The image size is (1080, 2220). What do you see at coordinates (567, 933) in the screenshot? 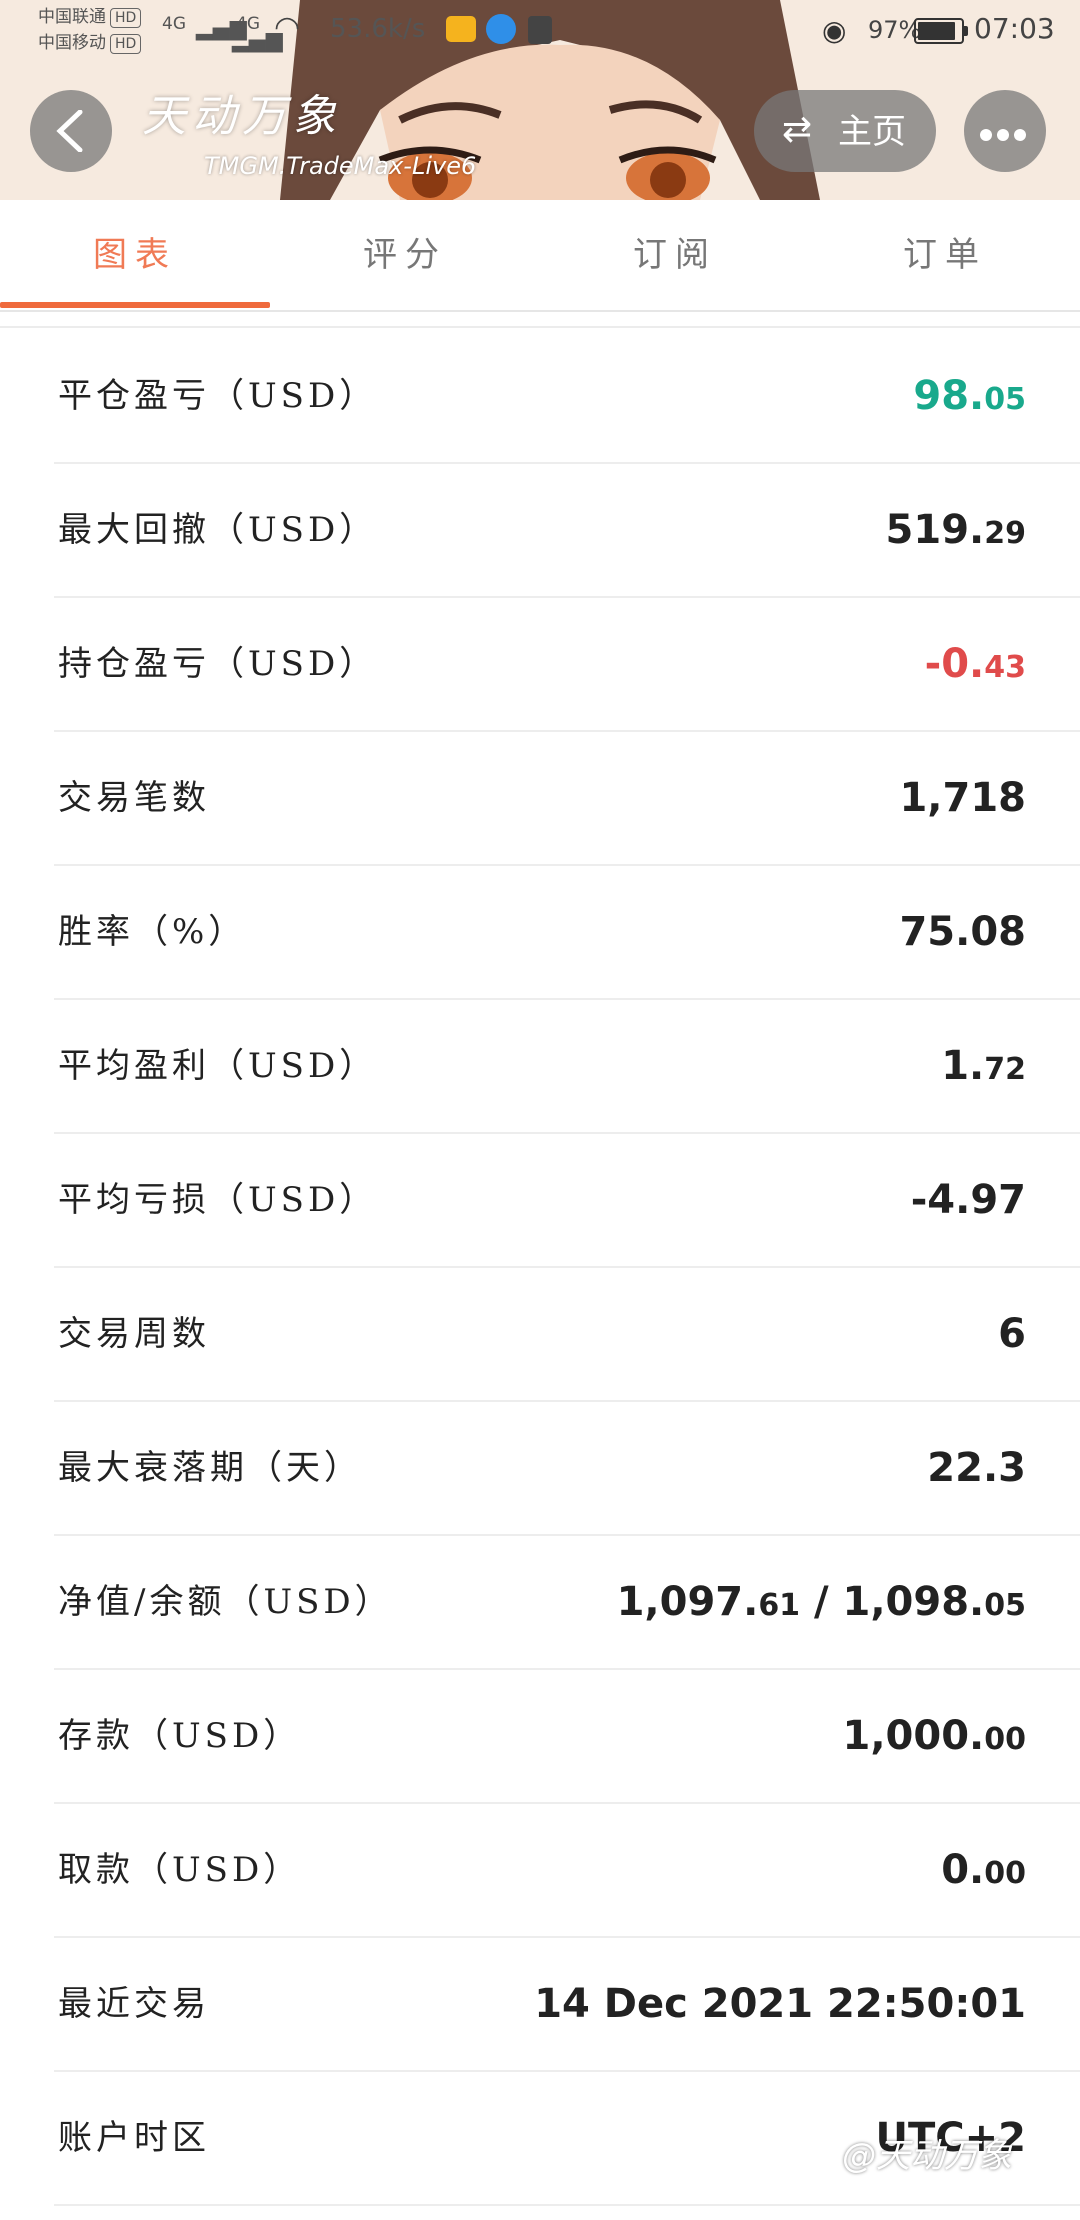
I see `stat-row: 胜率（%） 75.08` at bounding box center [567, 933].